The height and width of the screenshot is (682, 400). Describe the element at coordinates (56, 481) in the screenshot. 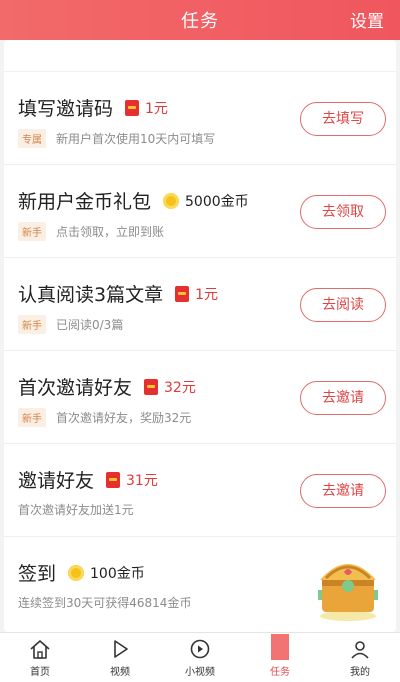

I see `task-title: 邀请好友` at that location.